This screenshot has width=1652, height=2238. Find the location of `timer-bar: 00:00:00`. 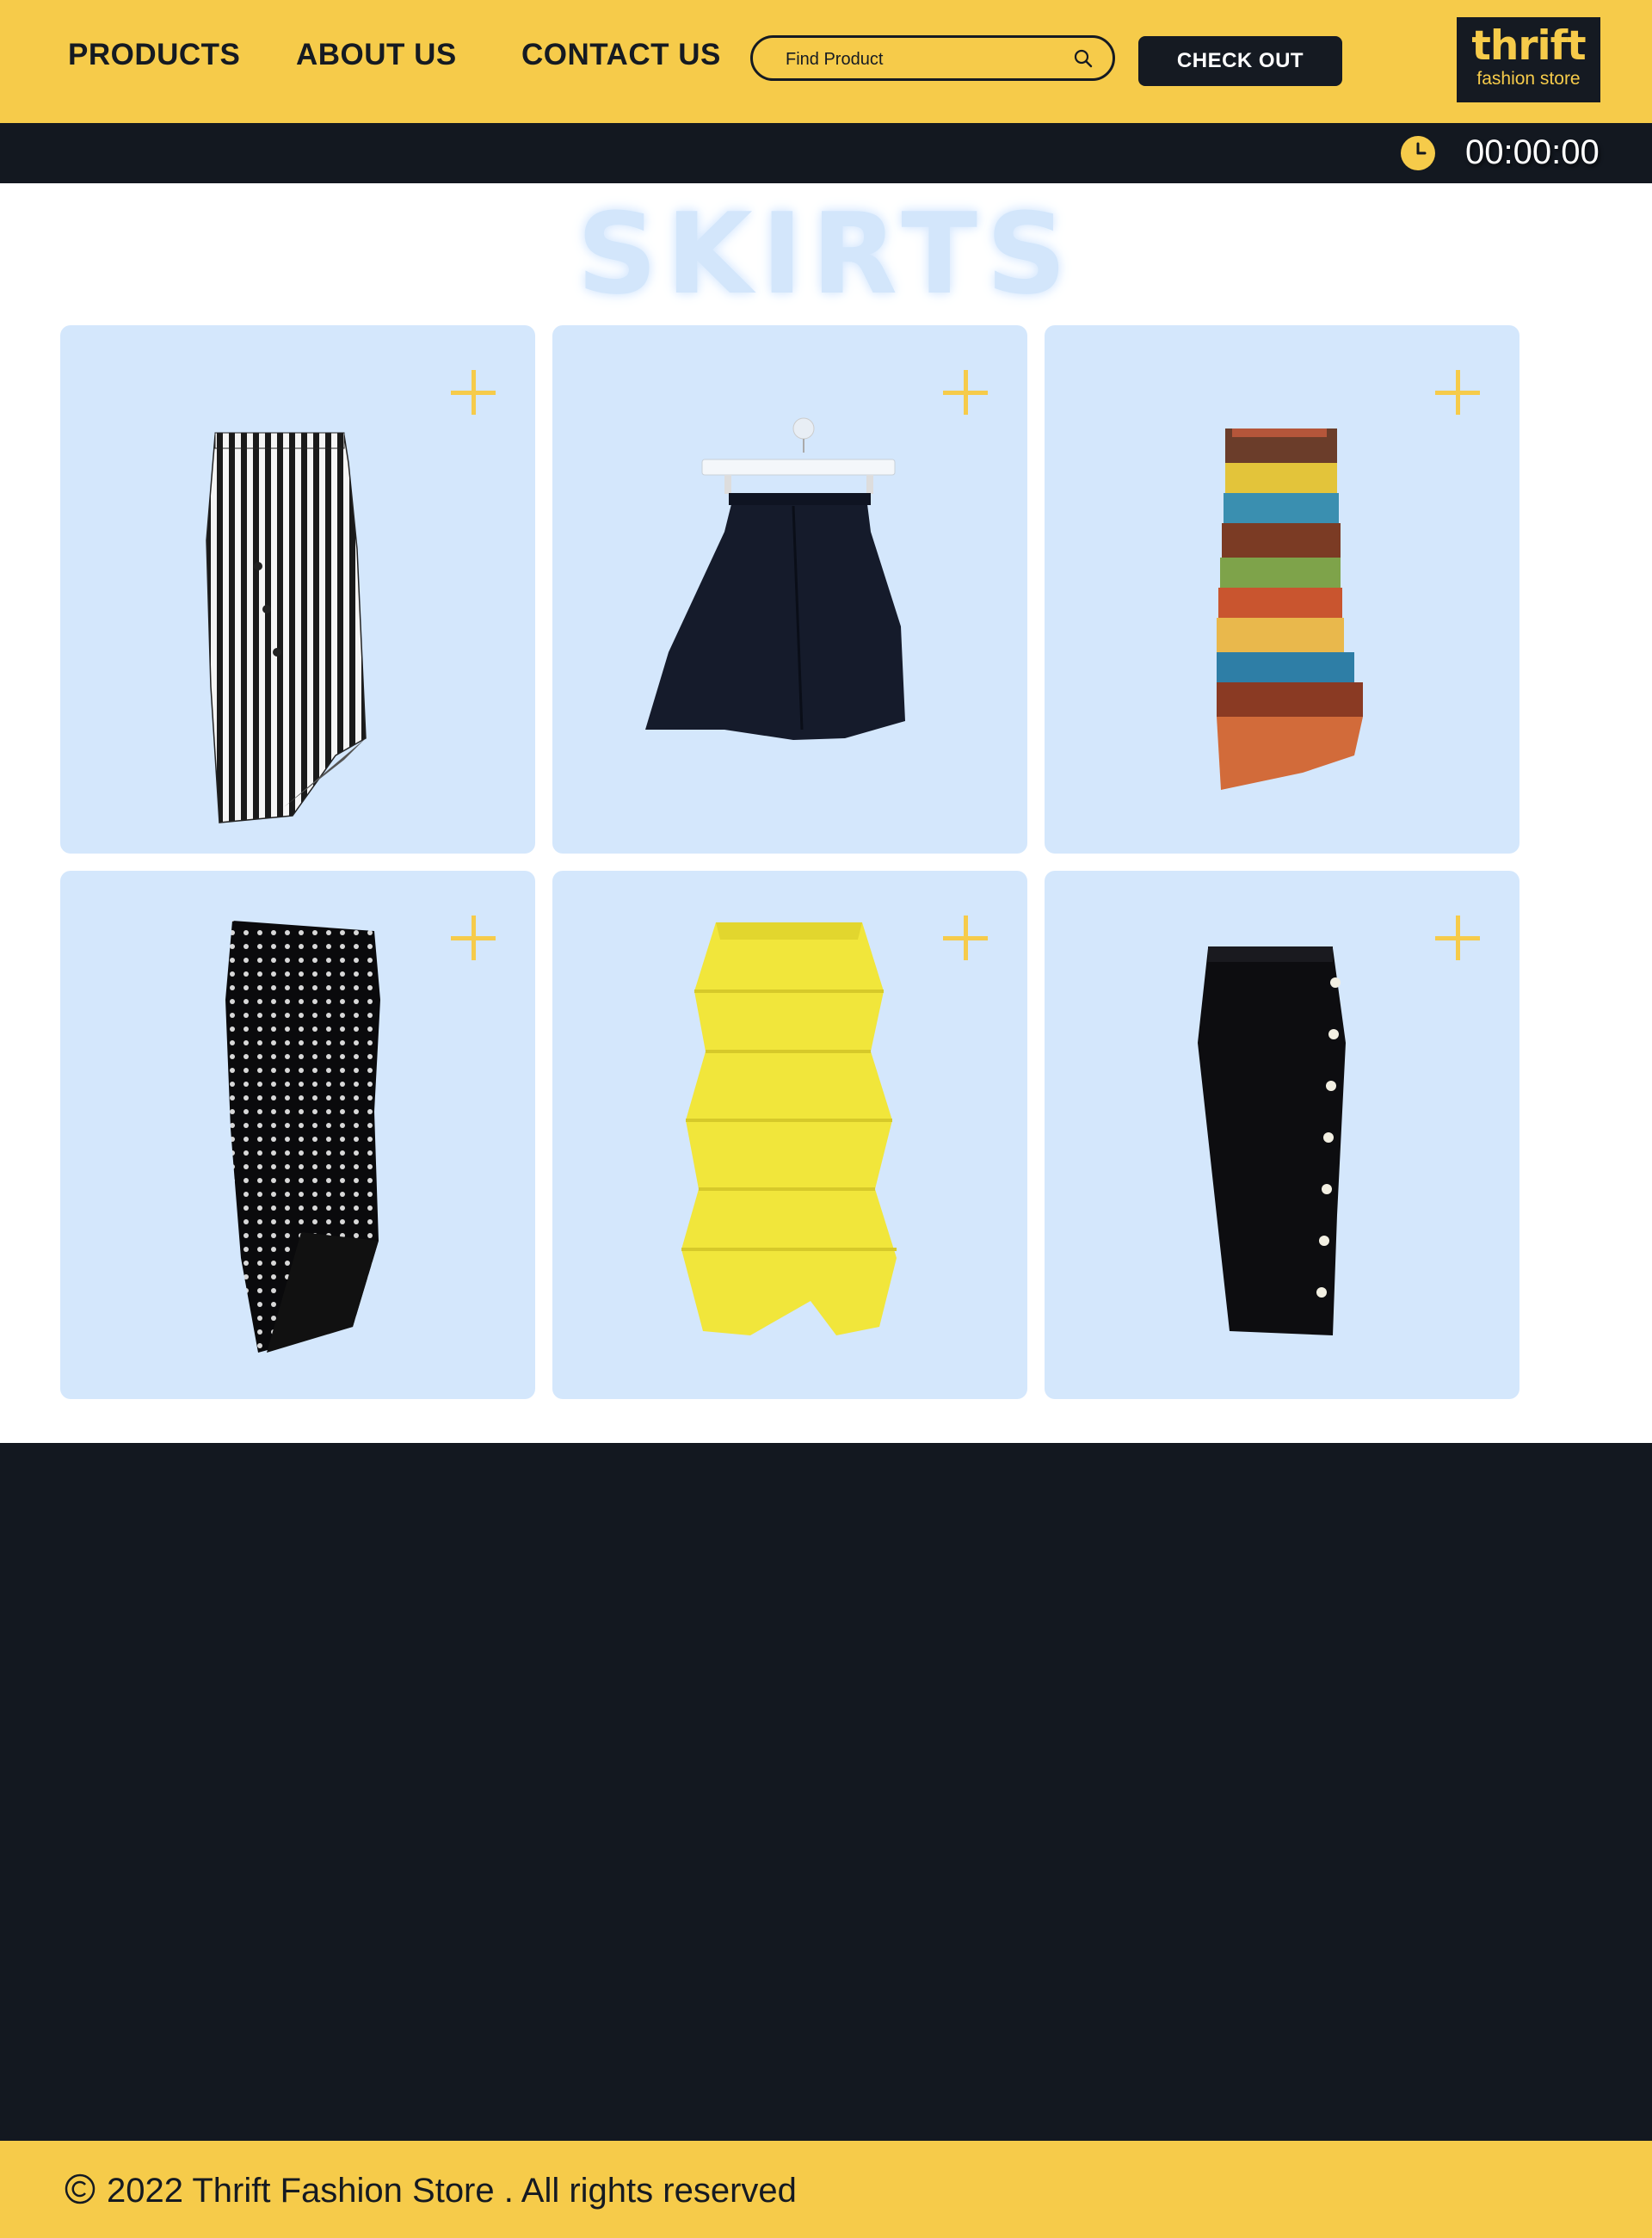

timer-bar: 00:00:00 is located at coordinates (826, 153).